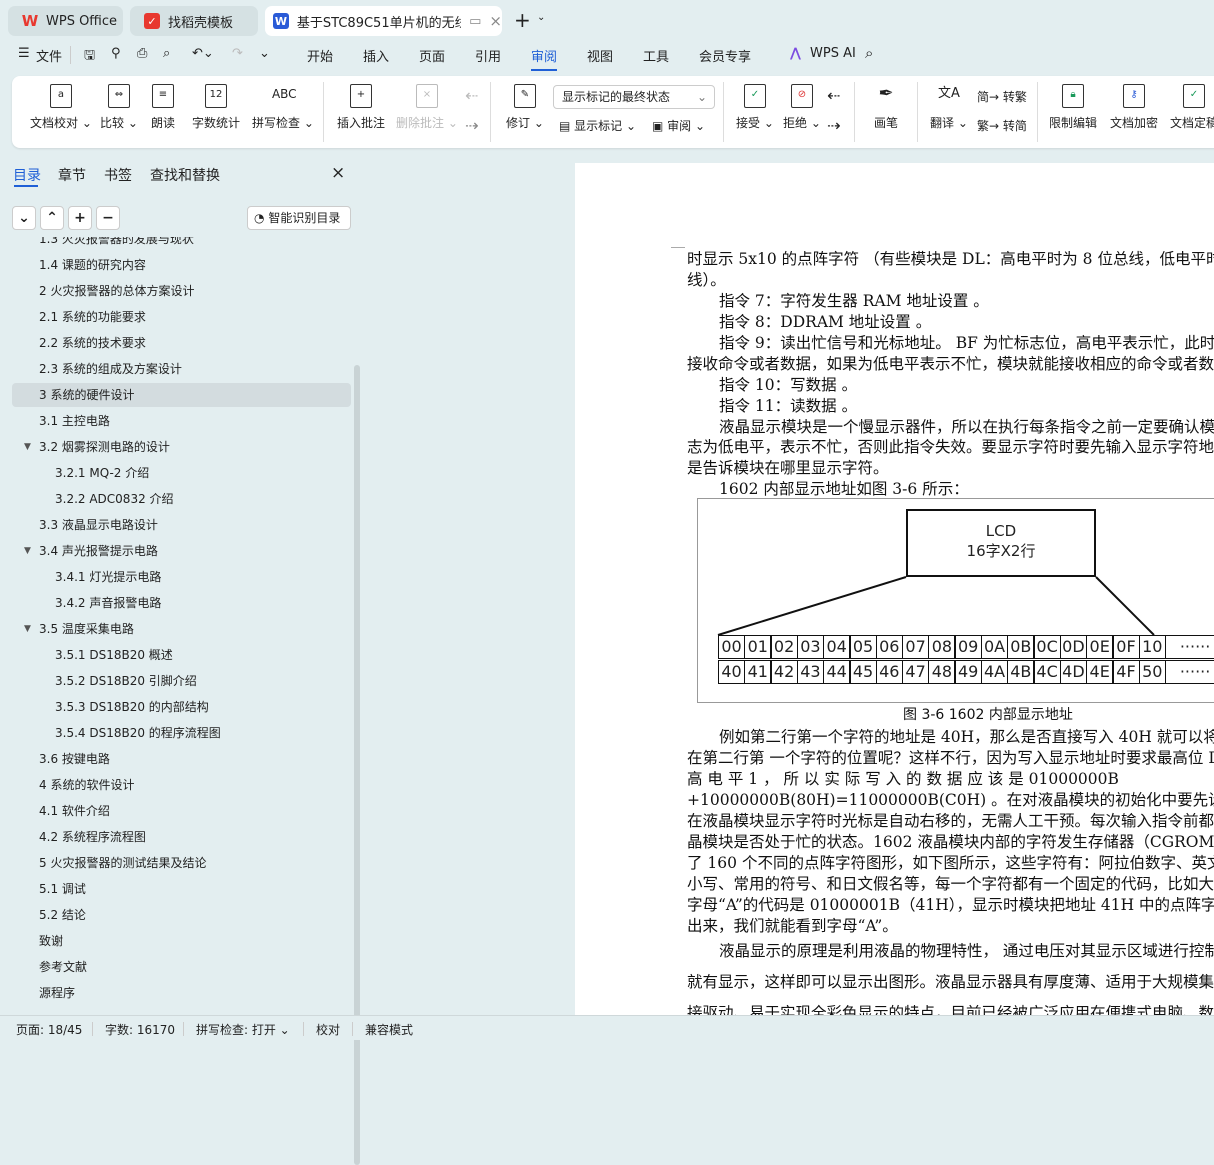  I want to click on paragraph-line: 例如第二行第一个字符的地址是 40H，那么是否直接写入 40H 就可以将光标定位, so click(966, 737).